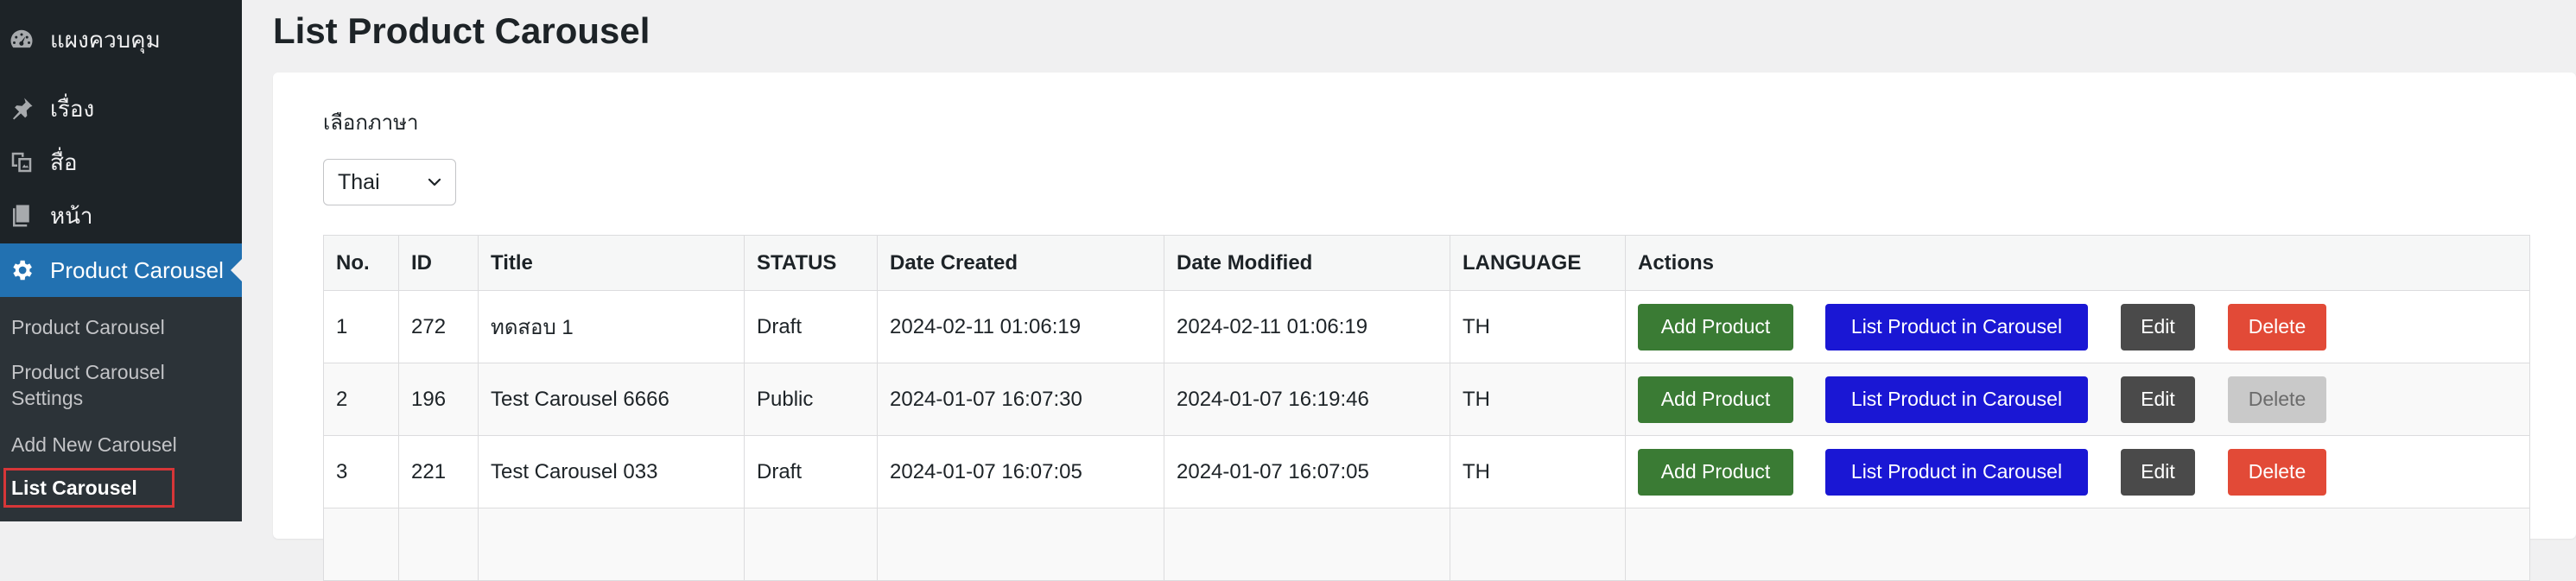 This screenshot has height=581, width=2576. I want to click on column-header: Actions, so click(2077, 263).